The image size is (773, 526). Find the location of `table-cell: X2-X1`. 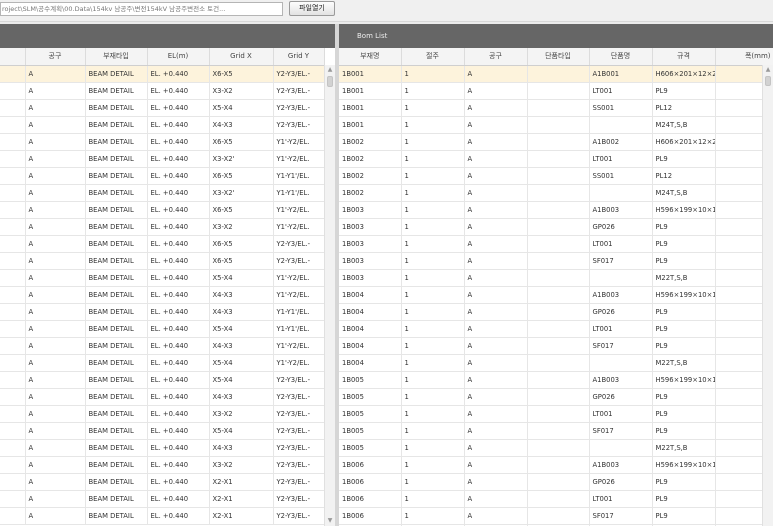

table-cell: X2-X1 is located at coordinates (241, 482).